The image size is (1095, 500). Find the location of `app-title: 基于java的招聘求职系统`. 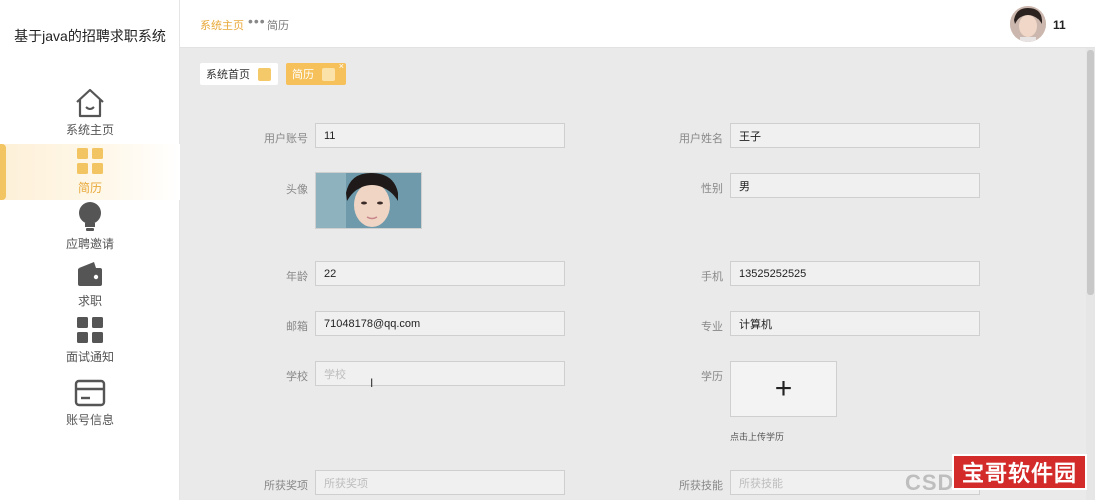

app-title: 基于java的招聘求职系统 is located at coordinates (90, 36).